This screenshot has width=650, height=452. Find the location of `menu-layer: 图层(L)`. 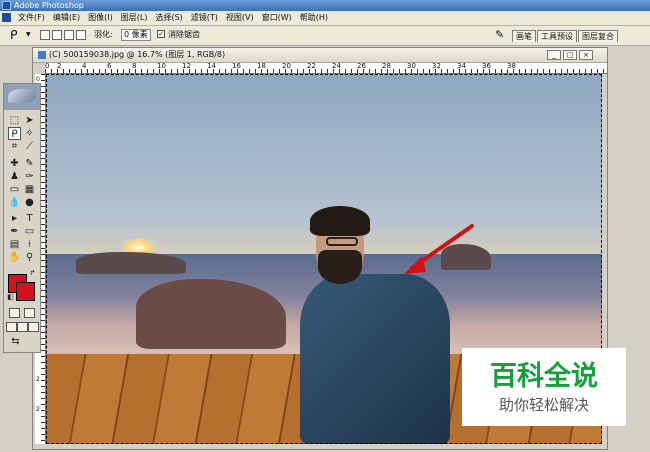

menu-layer: 图层(L) is located at coordinates (134, 18).